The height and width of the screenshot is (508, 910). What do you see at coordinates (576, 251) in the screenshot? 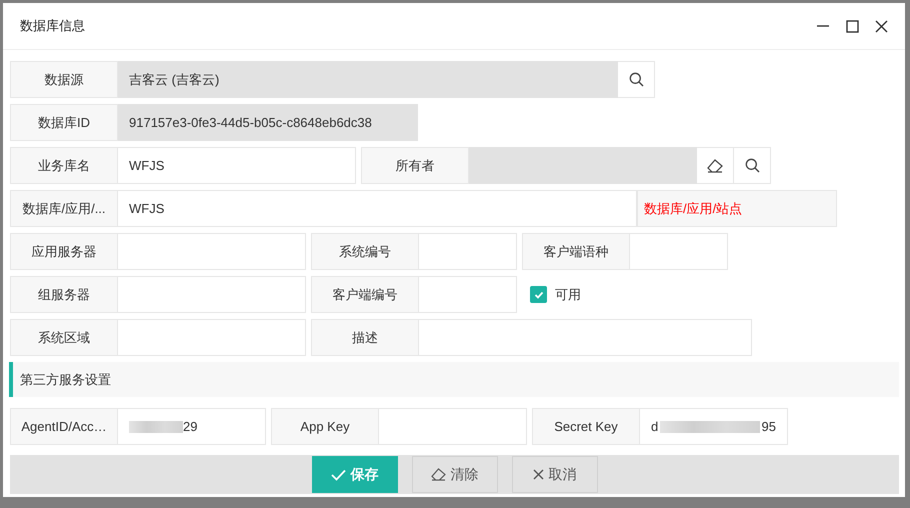
I see `field-label: 客户端语种` at bounding box center [576, 251].